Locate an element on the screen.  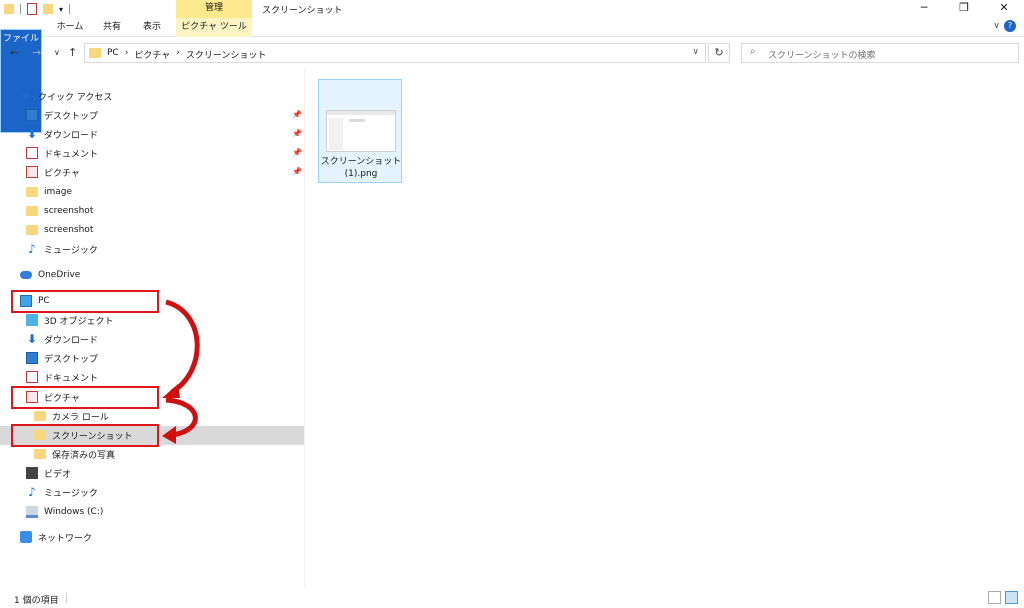
sidebar-item-label: Windows (C:) is located at coordinates (74, 512).